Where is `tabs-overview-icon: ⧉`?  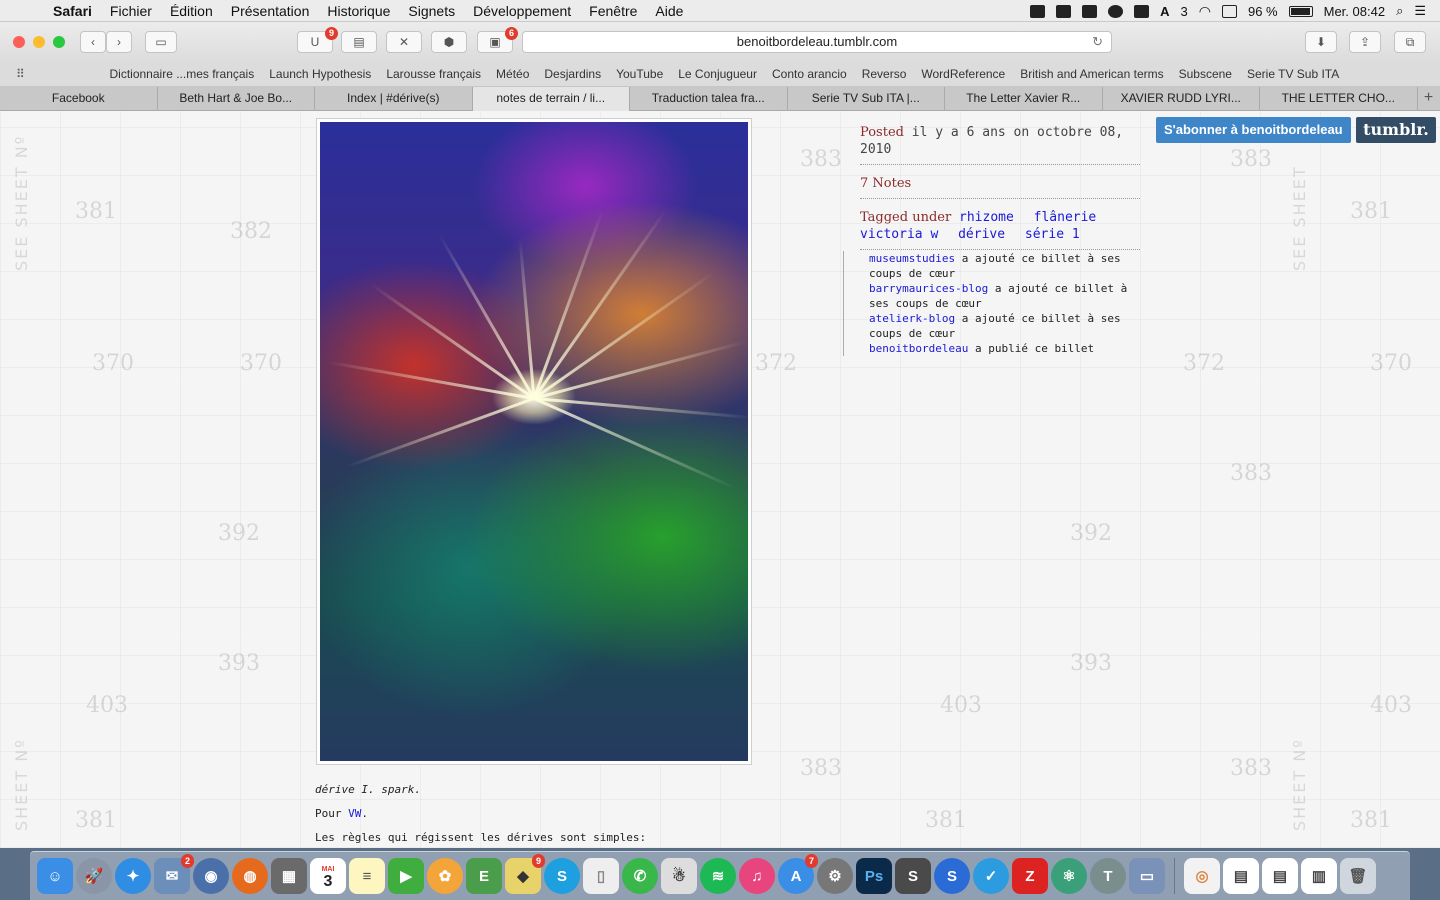
tabs-overview-icon: ⧉ is located at coordinates (1410, 42).